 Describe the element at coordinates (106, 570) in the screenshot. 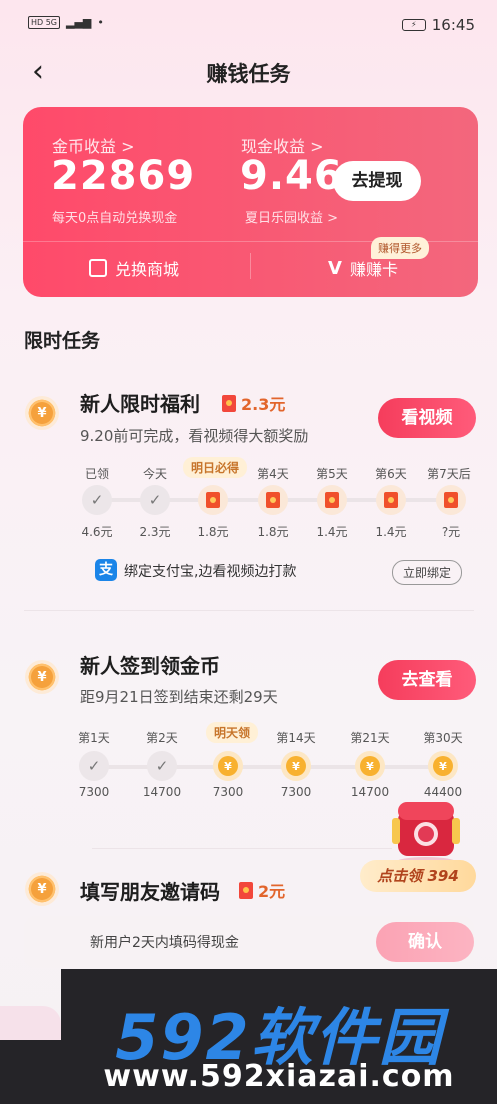

I see `alipay-icon: 支` at that location.